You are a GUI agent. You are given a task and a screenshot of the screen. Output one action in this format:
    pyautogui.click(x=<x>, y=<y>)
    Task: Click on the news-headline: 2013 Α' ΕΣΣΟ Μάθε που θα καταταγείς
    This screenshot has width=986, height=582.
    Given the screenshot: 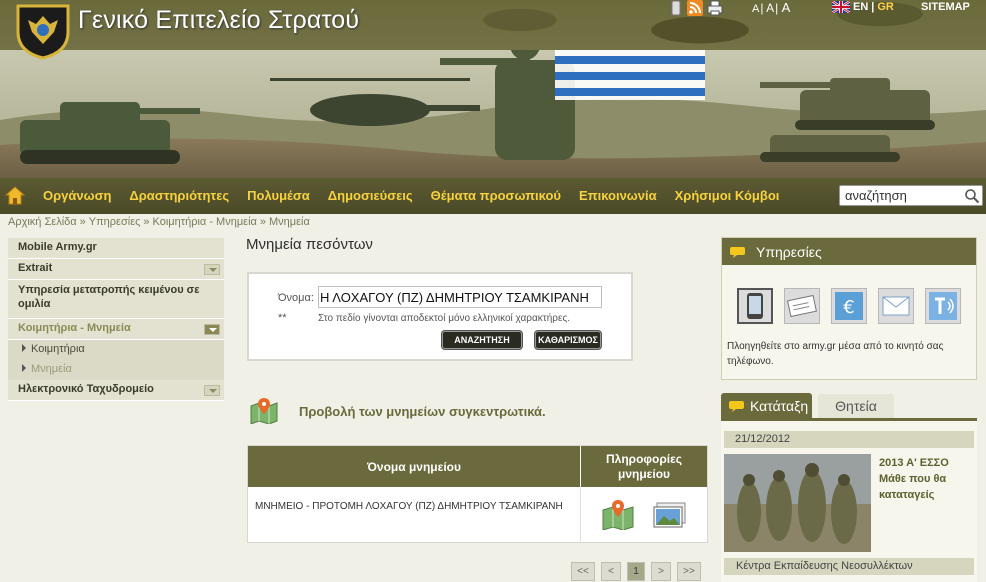 What is the action you would take?
    pyautogui.click(x=914, y=479)
    